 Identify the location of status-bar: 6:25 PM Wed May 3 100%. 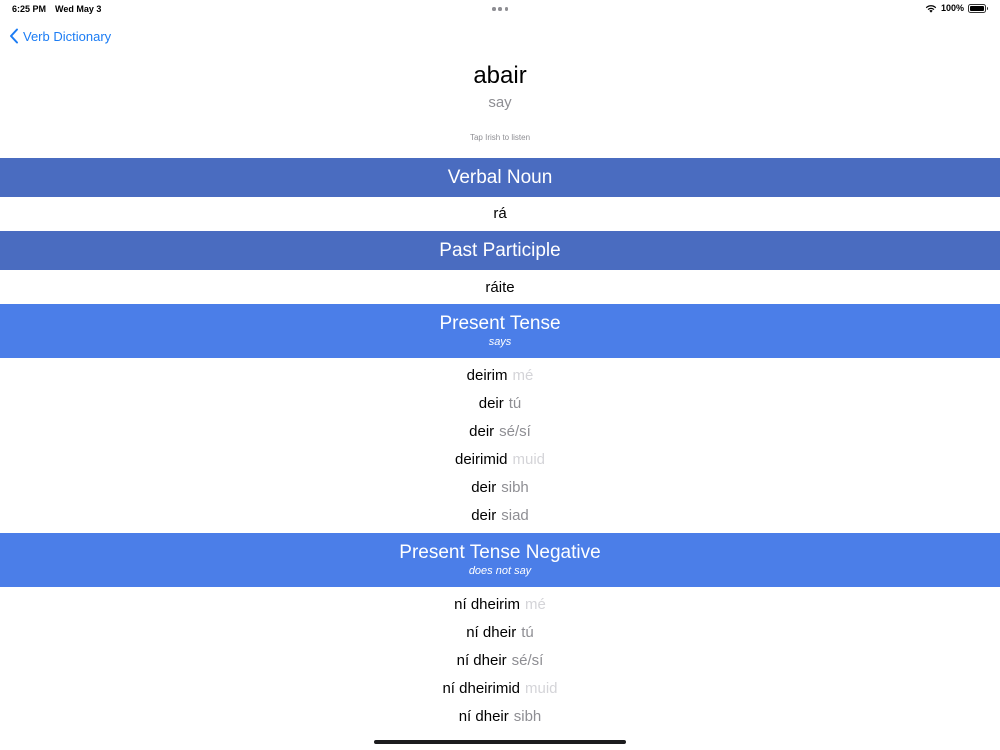
(500, 9).